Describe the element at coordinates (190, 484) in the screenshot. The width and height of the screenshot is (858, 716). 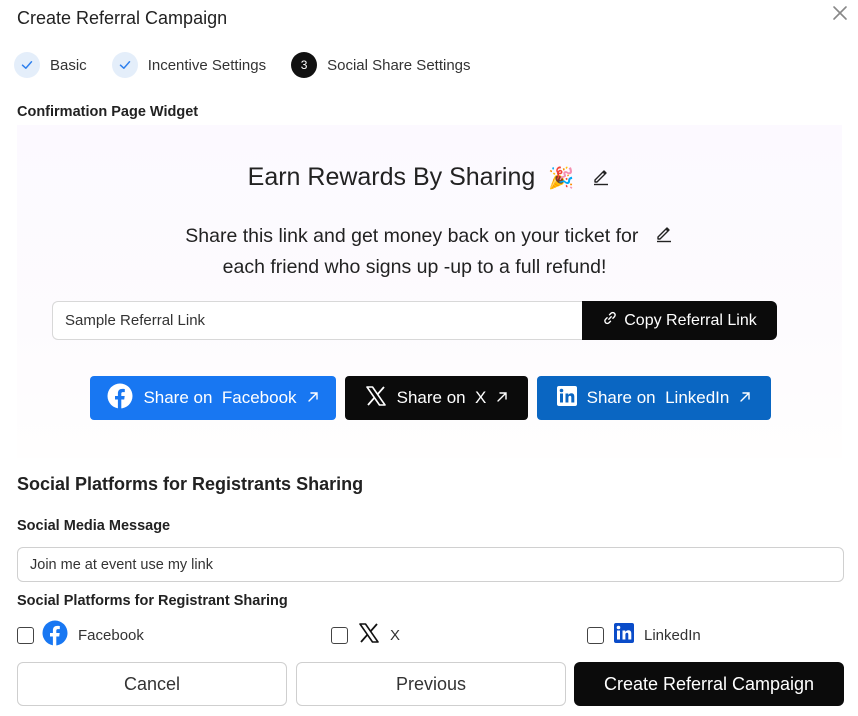
I see `social-platforms-heading: Social Platforms for Registrants Sharing` at that location.